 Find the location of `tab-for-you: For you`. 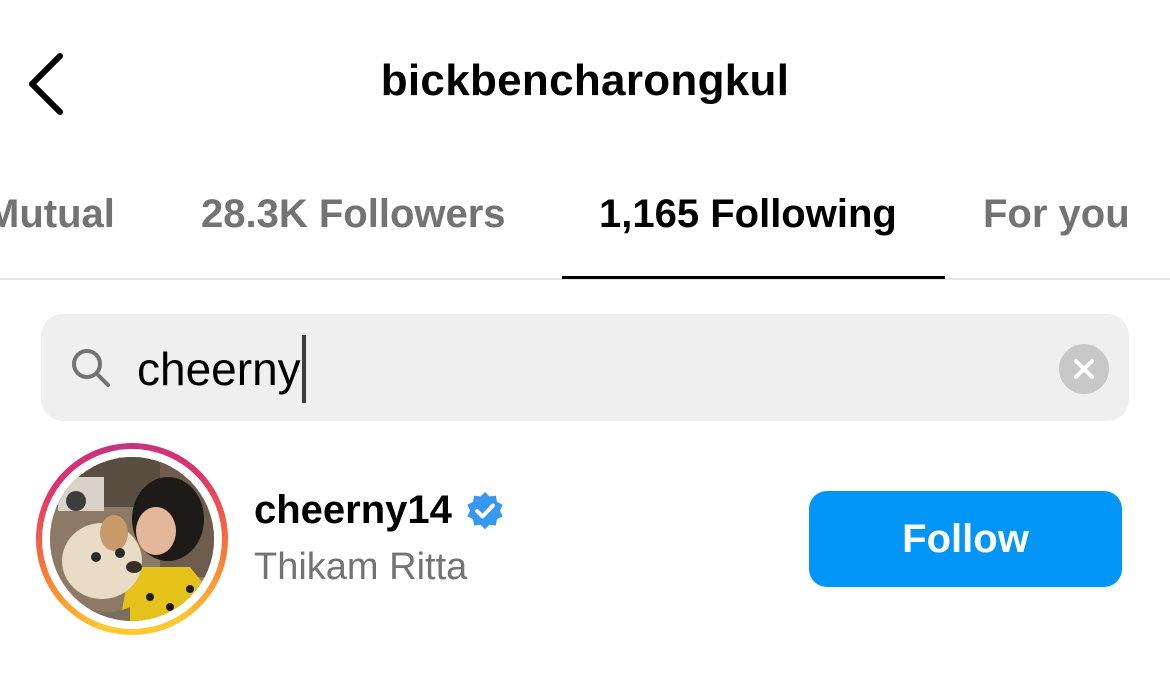

tab-for-you: For you is located at coordinates (1056, 214).